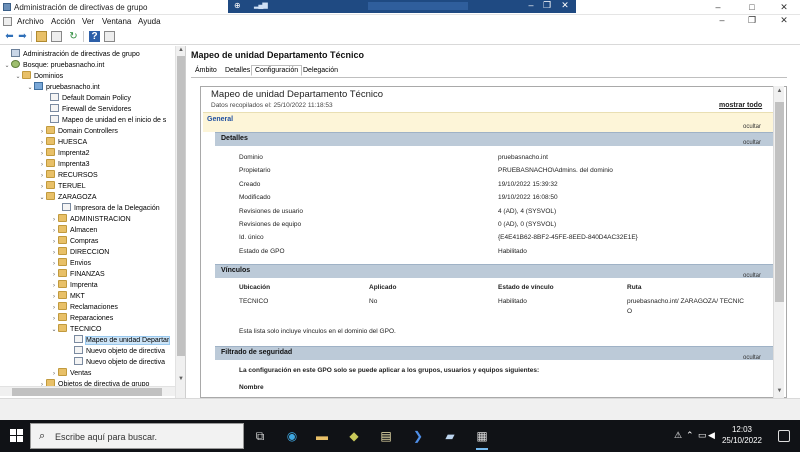 The image size is (800, 452). I want to click on section-security-header: Filtrado de seguridad ocultar, so click(494, 353).